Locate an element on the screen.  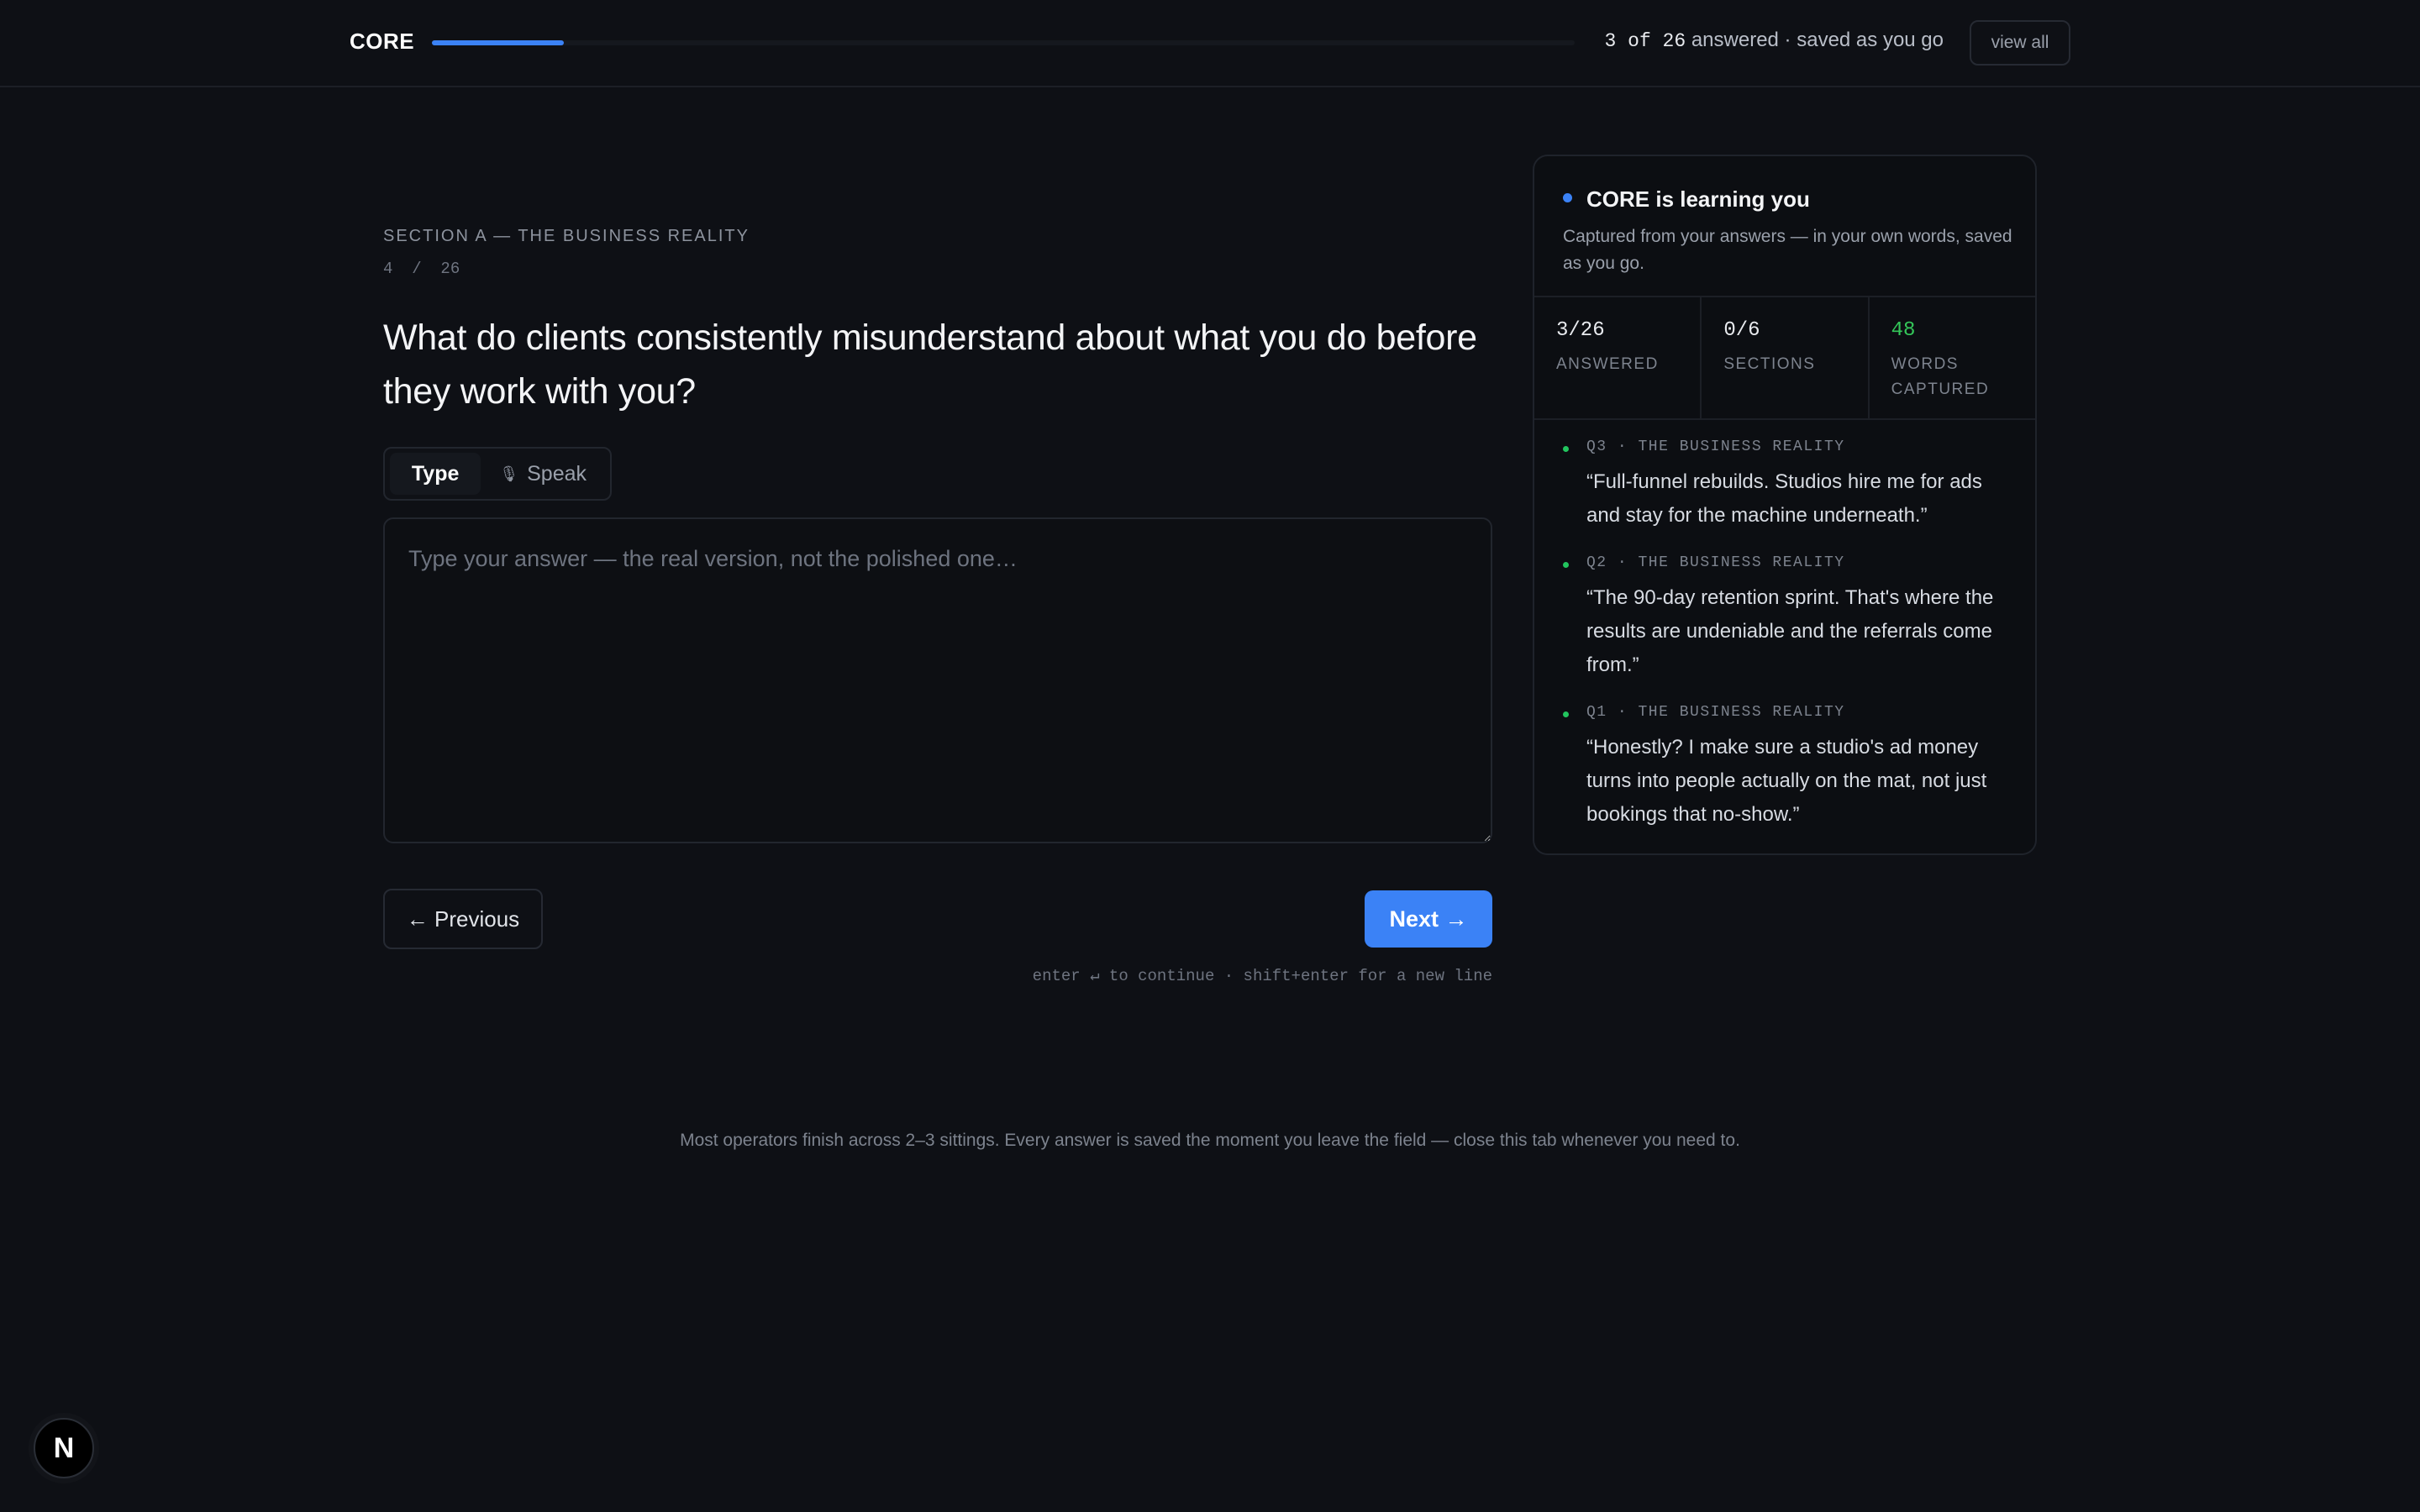
speak-mode-button: 🎙 Speak is located at coordinates (543, 474).